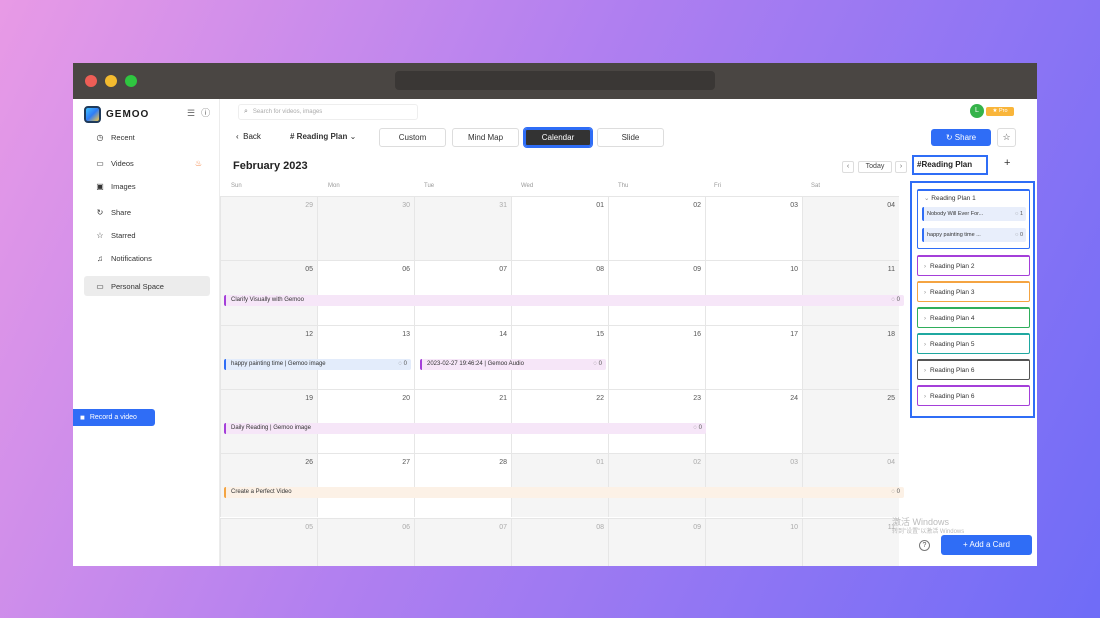 This screenshot has height=618, width=1100. Describe the element at coordinates (961, 137) in the screenshot. I see `share-button: ↻ Share` at that location.